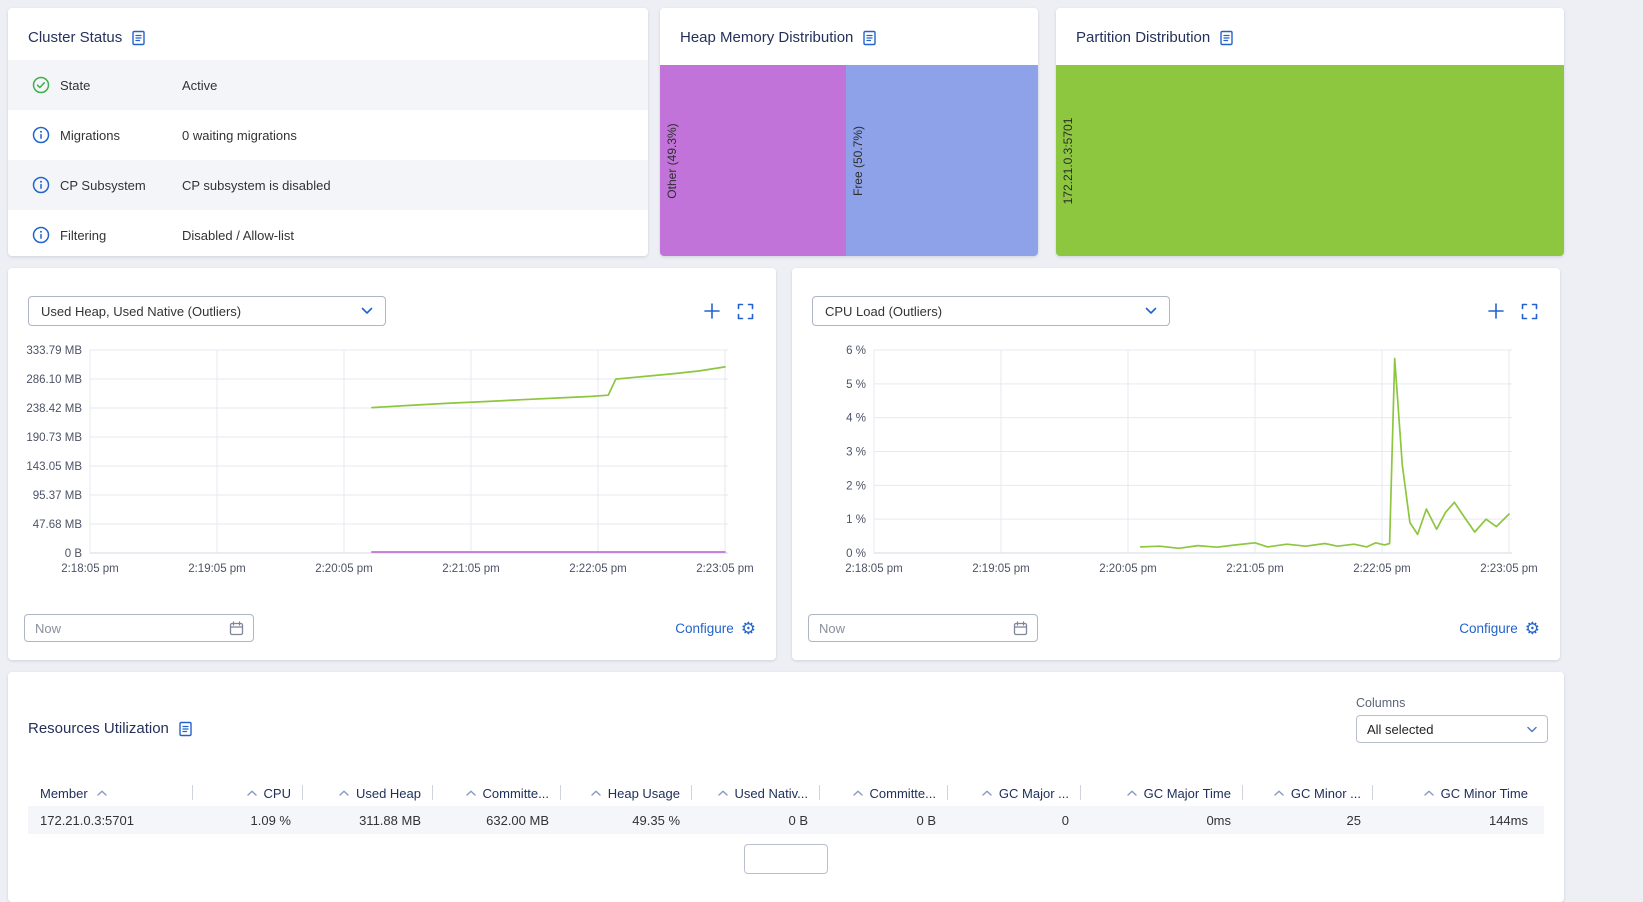 This screenshot has height=902, width=1643. I want to click on svg-text: 3 %, so click(856, 453).